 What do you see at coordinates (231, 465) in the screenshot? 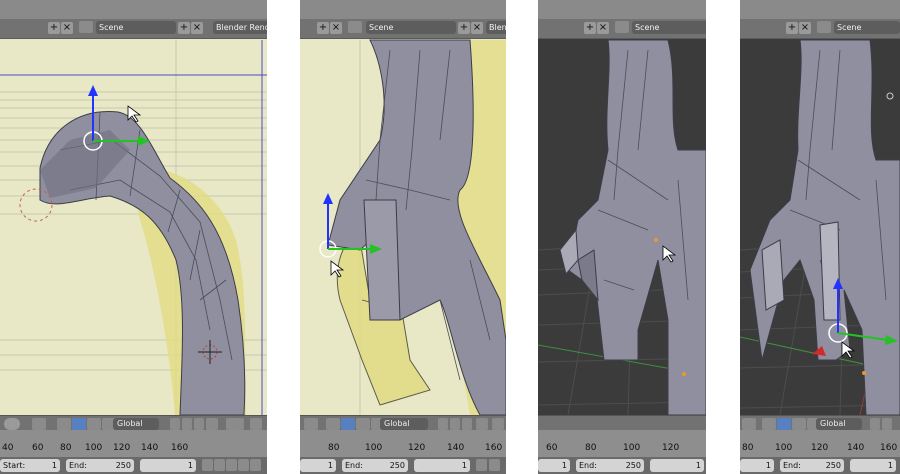
I see `play-reverse-icon` at bounding box center [231, 465].